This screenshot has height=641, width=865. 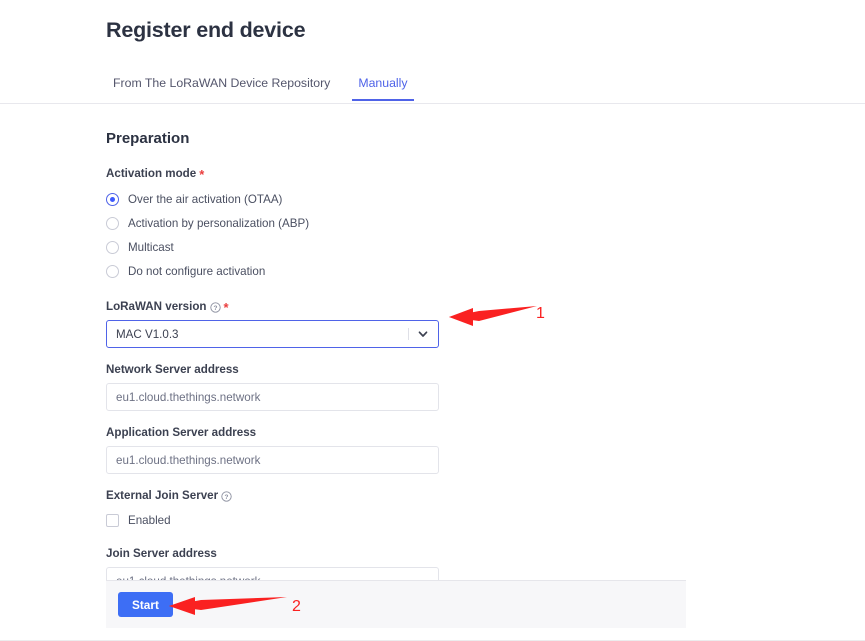 What do you see at coordinates (272, 370) in the screenshot?
I see `network-server-address-label: Network Server address` at bounding box center [272, 370].